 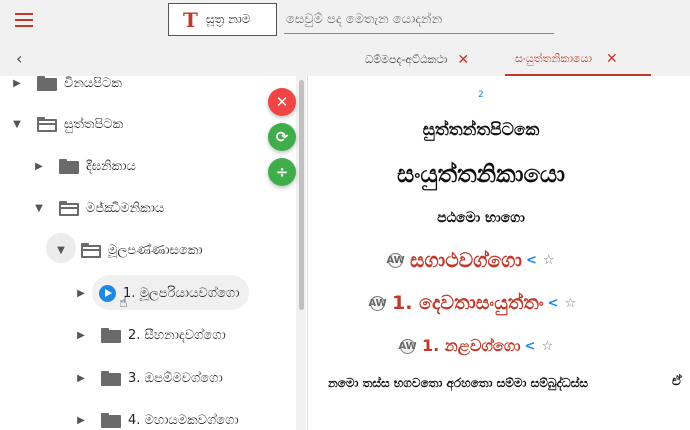 I want to click on divide-icon: ÷, so click(x=282, y=172).